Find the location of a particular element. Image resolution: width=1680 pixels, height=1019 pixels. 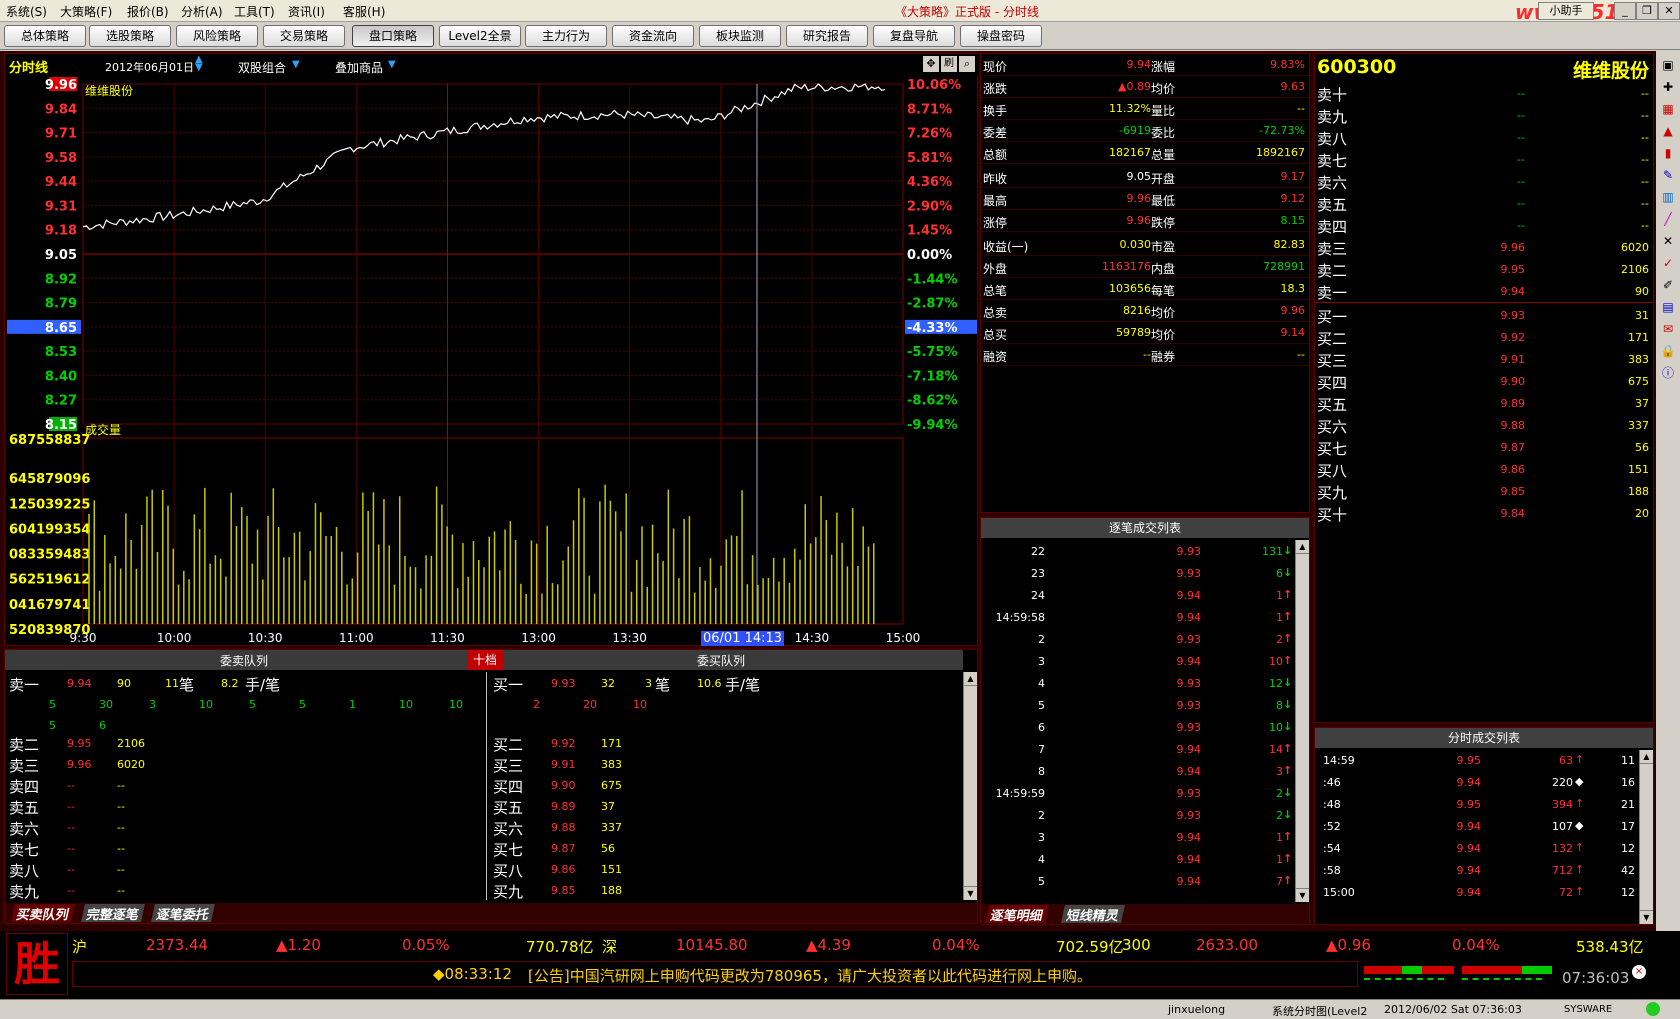

menu-item-3: 分析(A) is located at coordinates (202, 11).